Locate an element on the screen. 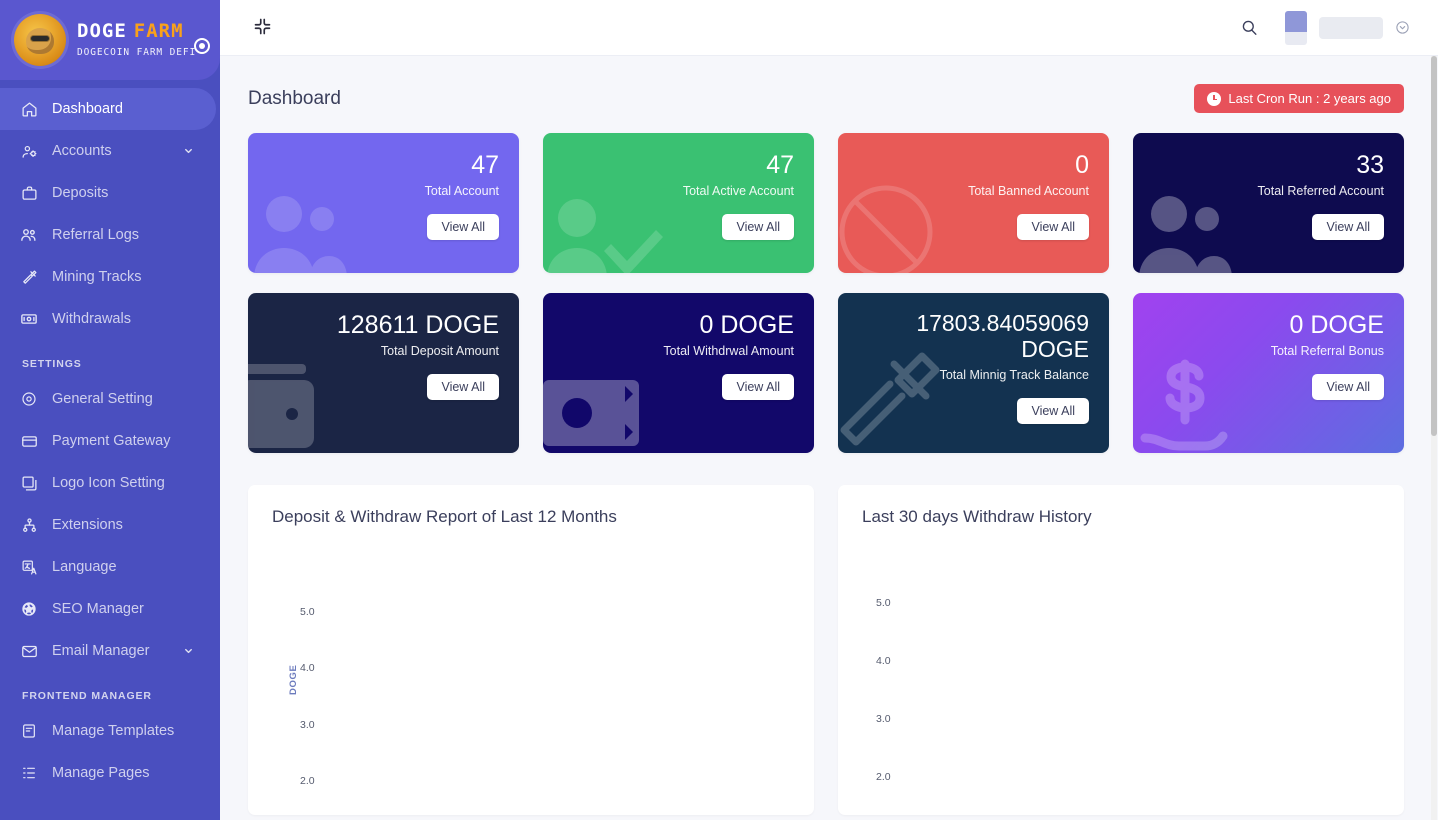 This screenshot has width=1438, height=820. stat-card-total-withdrawal-amount: 0 DOGE Total Withdrwal Amount View All is located at coordinates (678, 373).